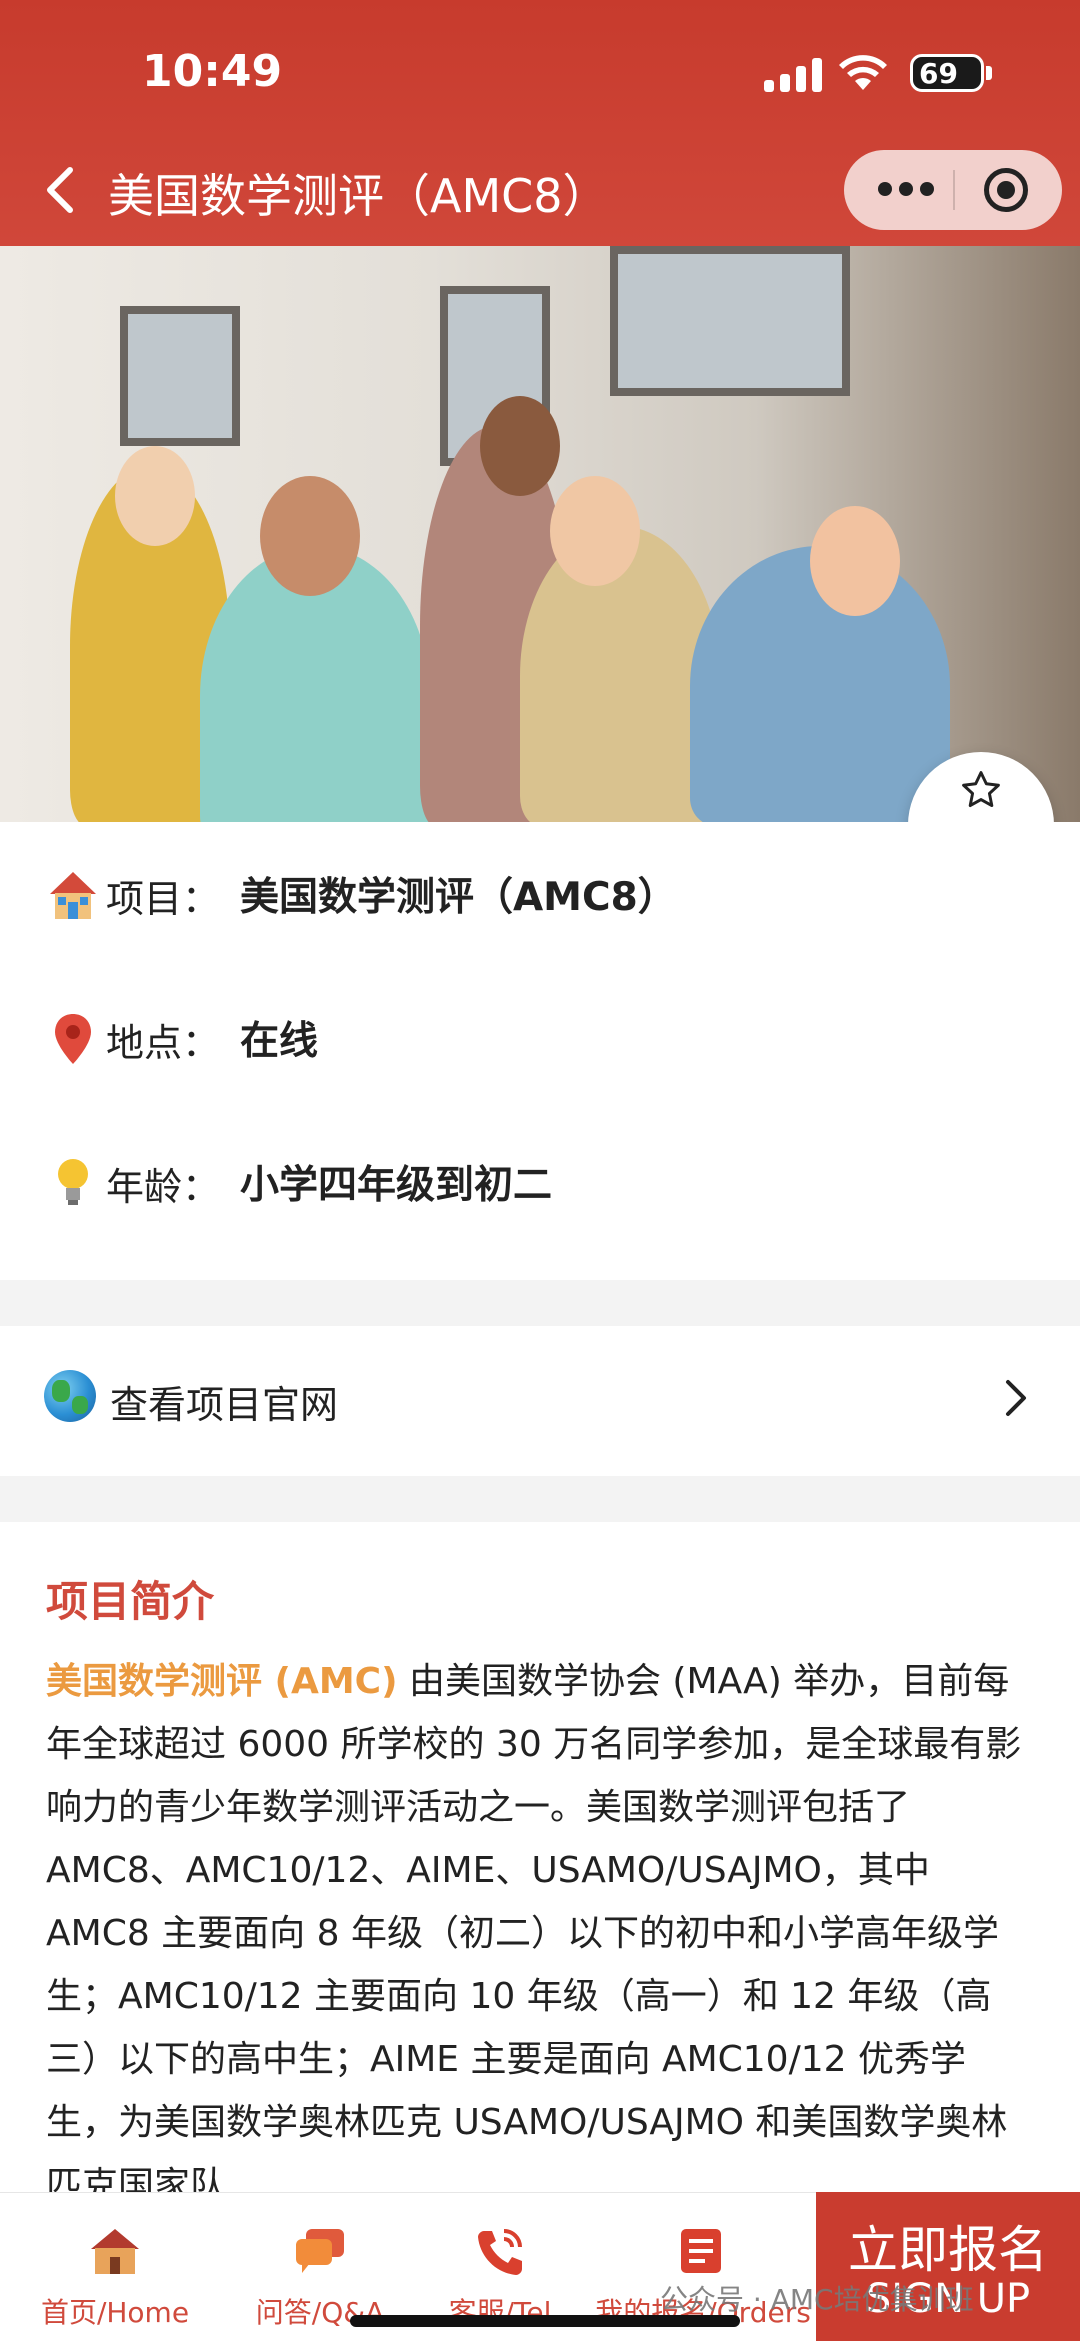 The image size is (1080, 2341). Describe the element at coordinates (115, 2251) in the screenshot. I see `home-icon` at that location.